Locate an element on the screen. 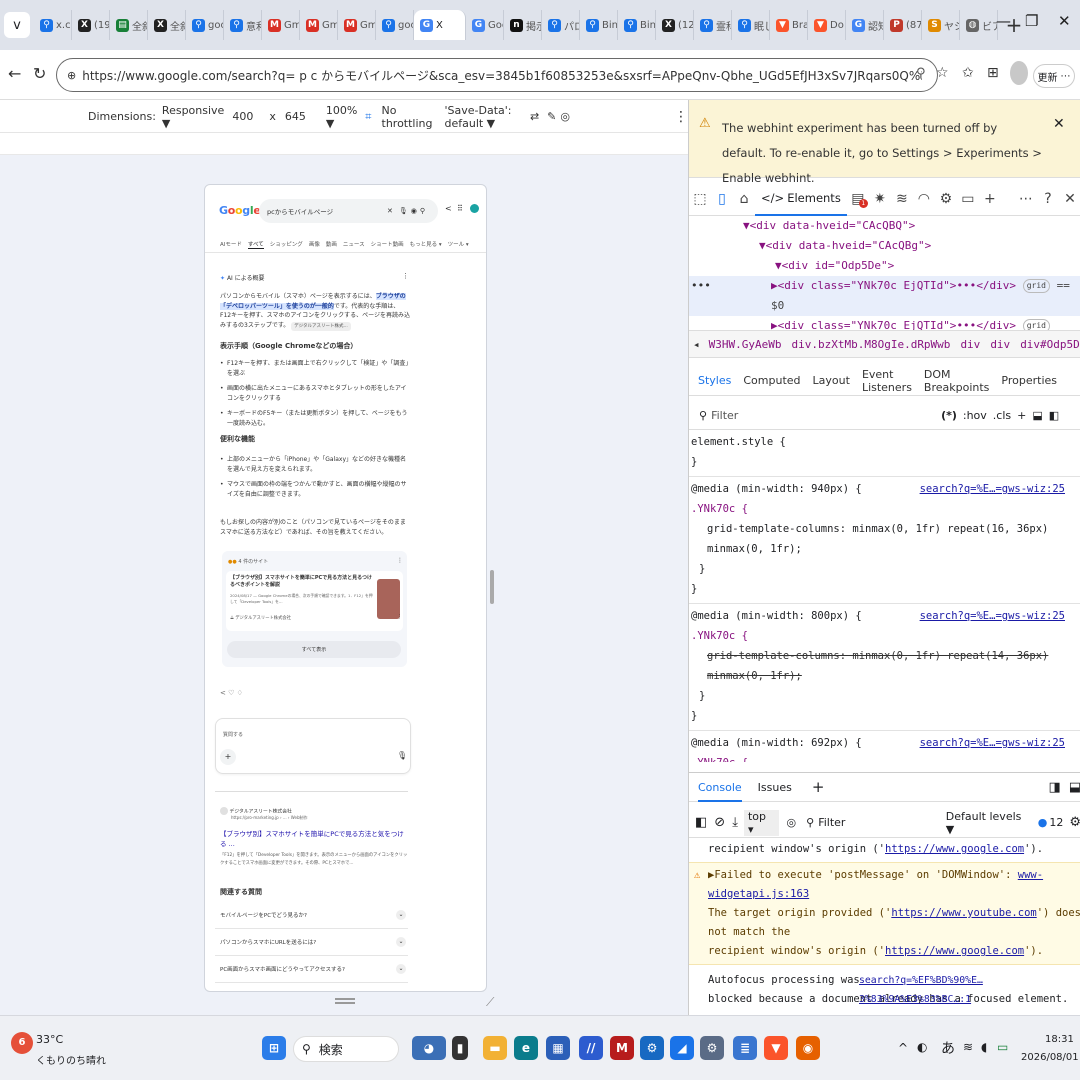  browser-tab: GGoo is located at coordinates (485, 25).